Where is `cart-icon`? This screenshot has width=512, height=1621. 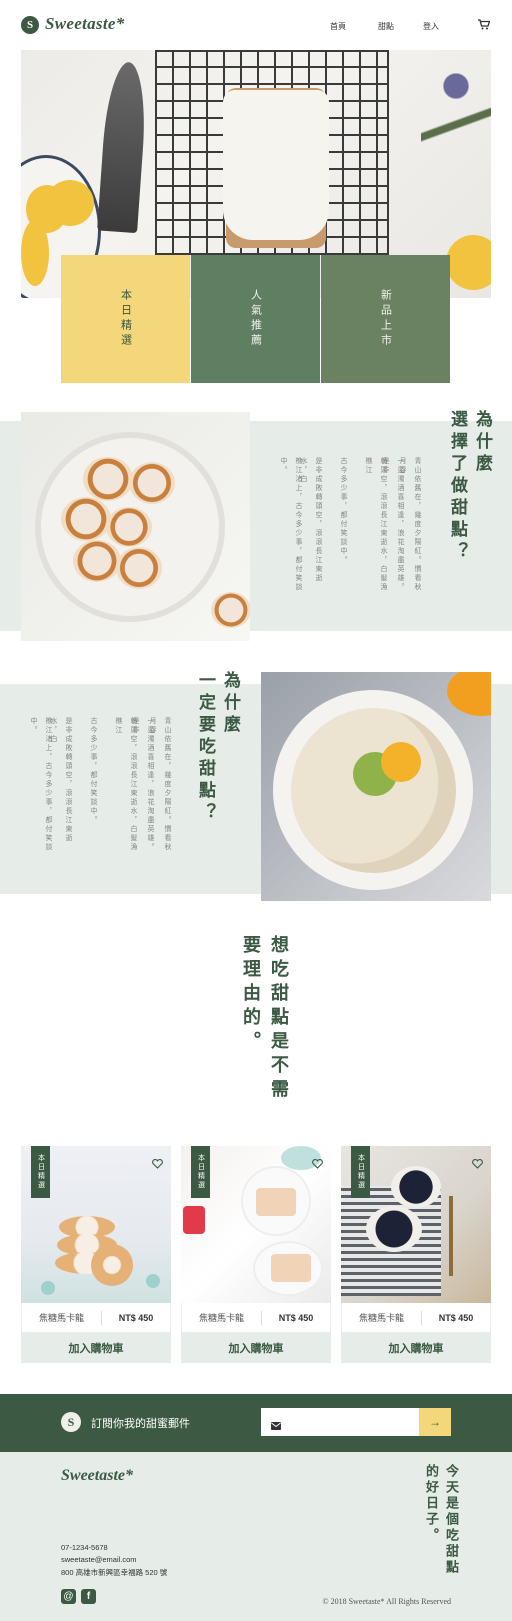 cart-icon is located at coordinates (484, 24).